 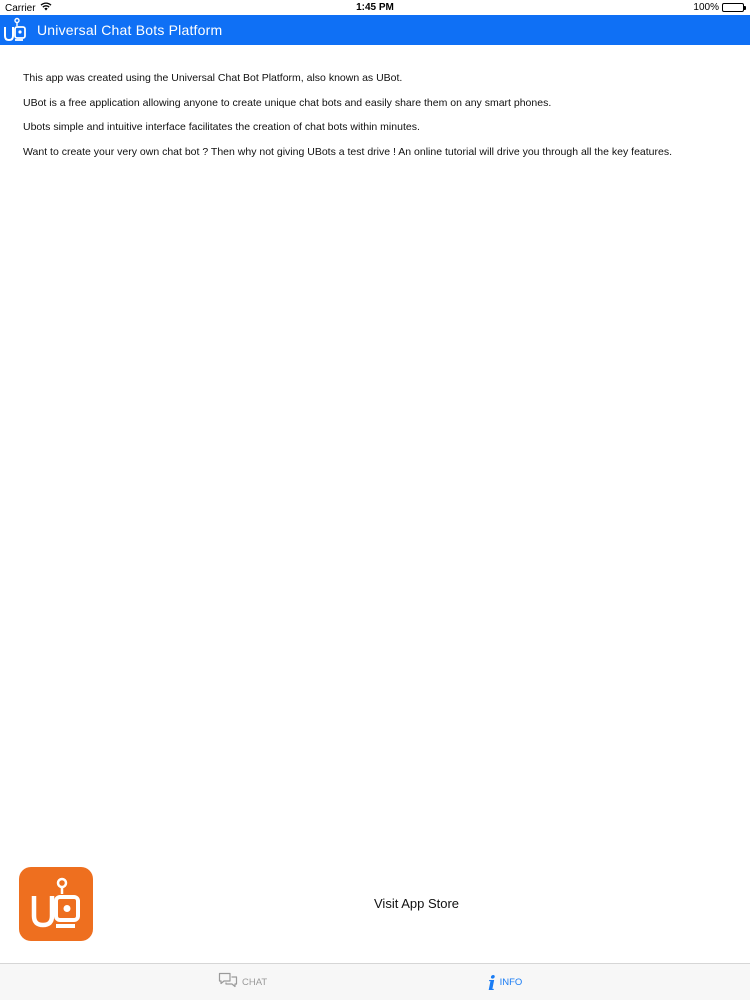 I want to click on ubot-app-icon, so click(x=56, y=904).